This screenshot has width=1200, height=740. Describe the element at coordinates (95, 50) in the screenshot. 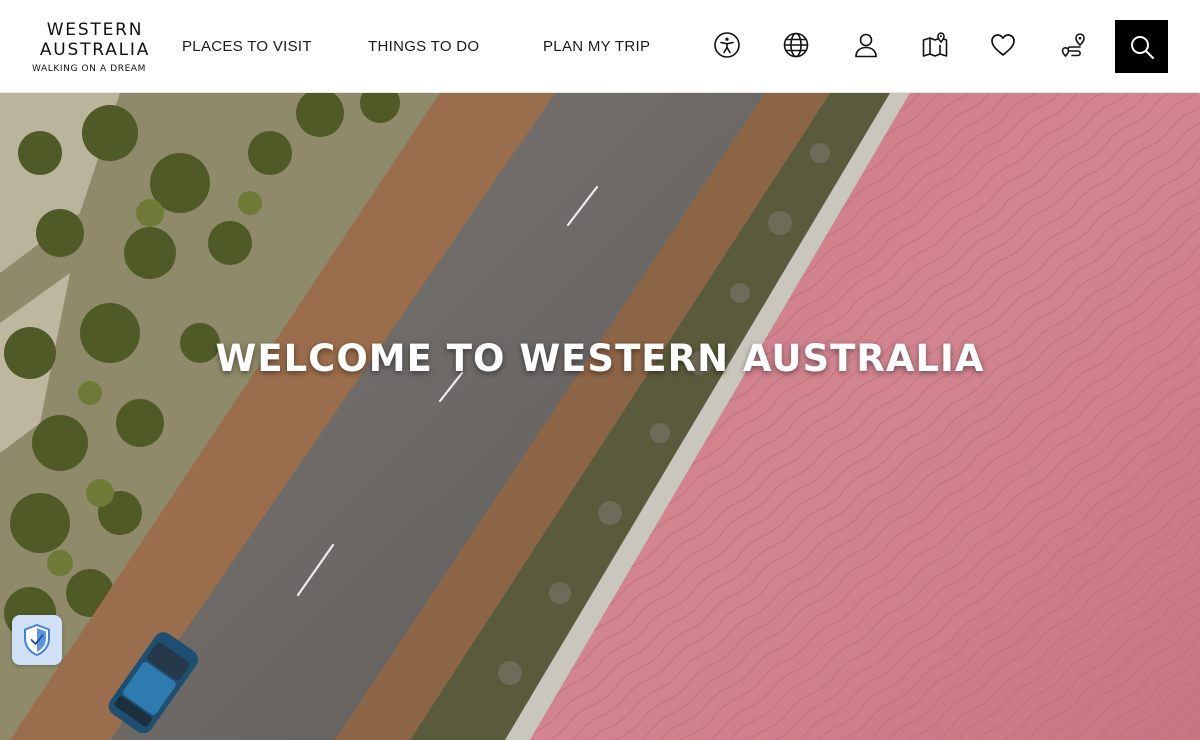

I see `logo-line-australia: AUSTRALIA` at that location.